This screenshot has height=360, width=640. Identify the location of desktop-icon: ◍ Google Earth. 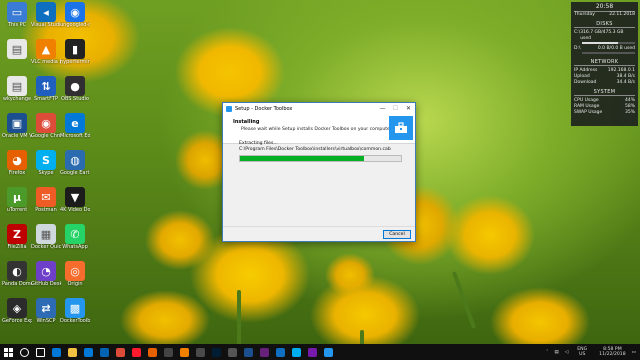
(75, 169).